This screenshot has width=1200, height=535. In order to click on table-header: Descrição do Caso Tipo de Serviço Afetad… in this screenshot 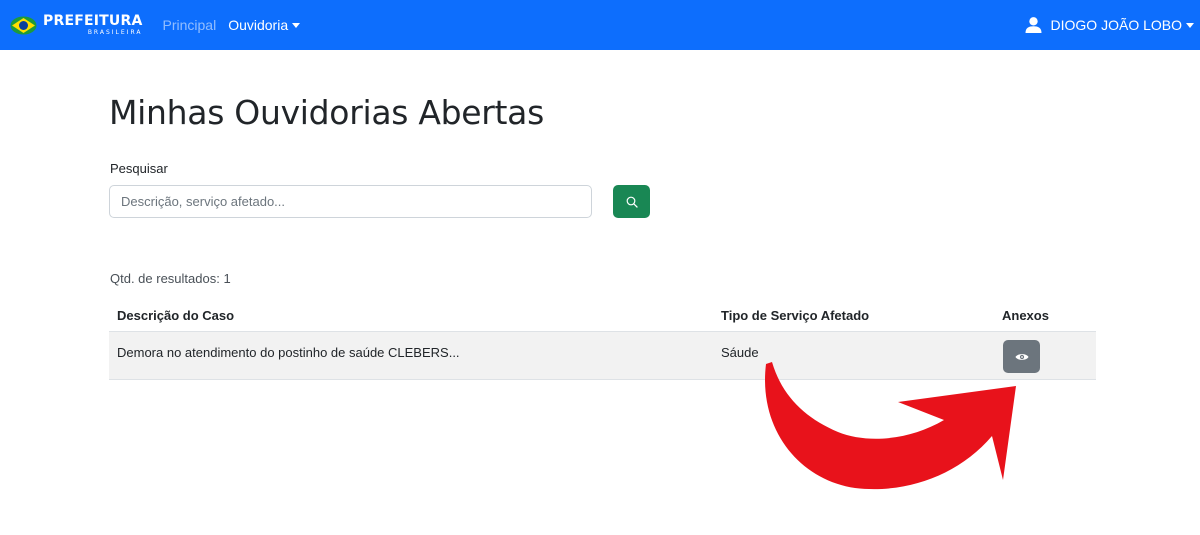, I will do `click(602, 316)`.